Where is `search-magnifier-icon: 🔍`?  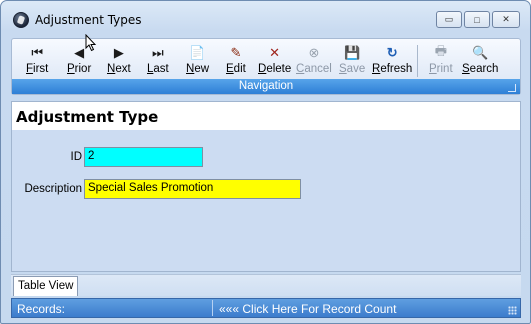
search-magnifier-icon: 🔍 is located at coordinates (480, 52).